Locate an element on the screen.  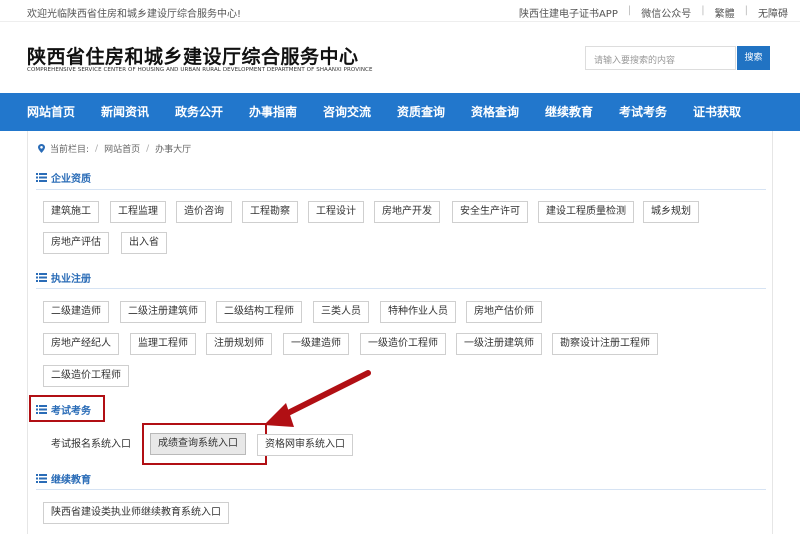
section-title-education: 继续教育 is located at coordinates (63, 478).